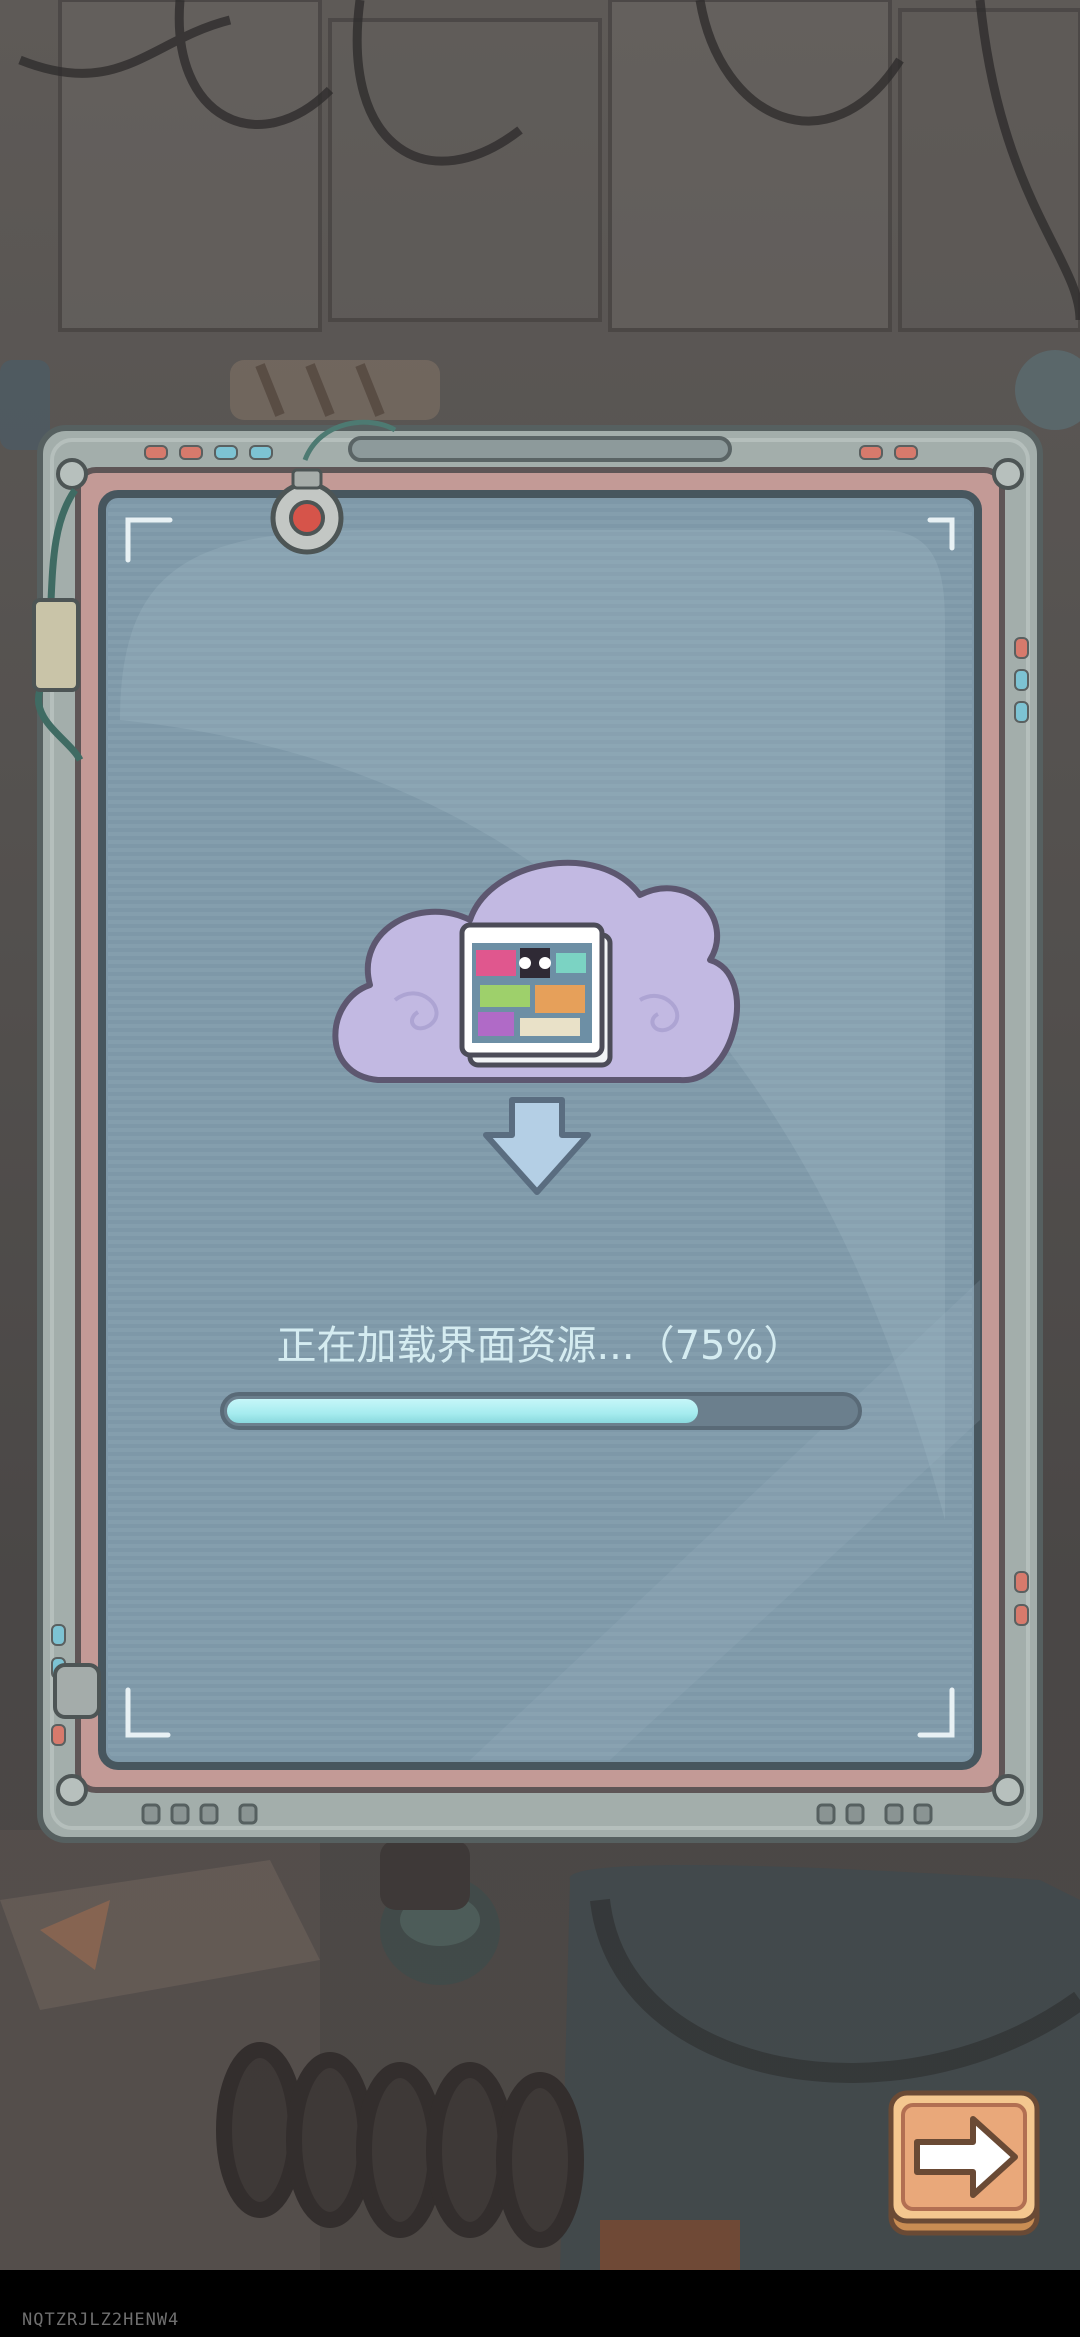 The image size is (1080, 2337). What do you see at coordinates (462, 1411) in the screenshot?
I see `progress-bar-fill` at bounding box center [462, 1411].